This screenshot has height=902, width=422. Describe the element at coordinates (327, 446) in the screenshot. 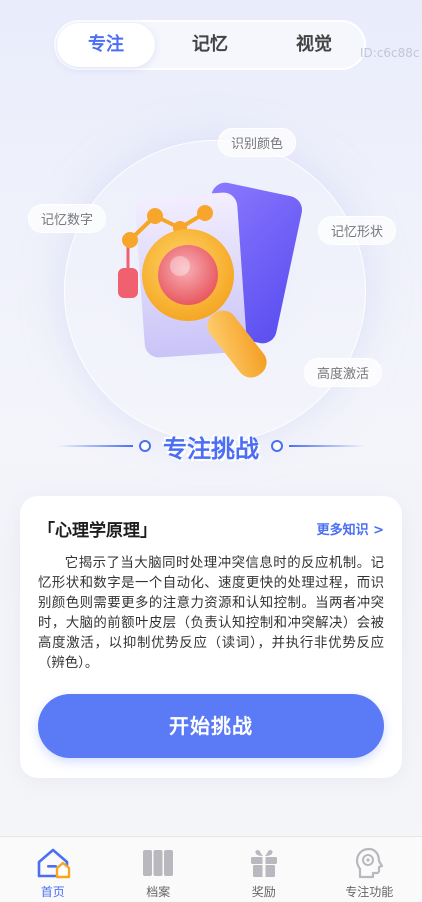

I see `title-decoration-right` at that location.